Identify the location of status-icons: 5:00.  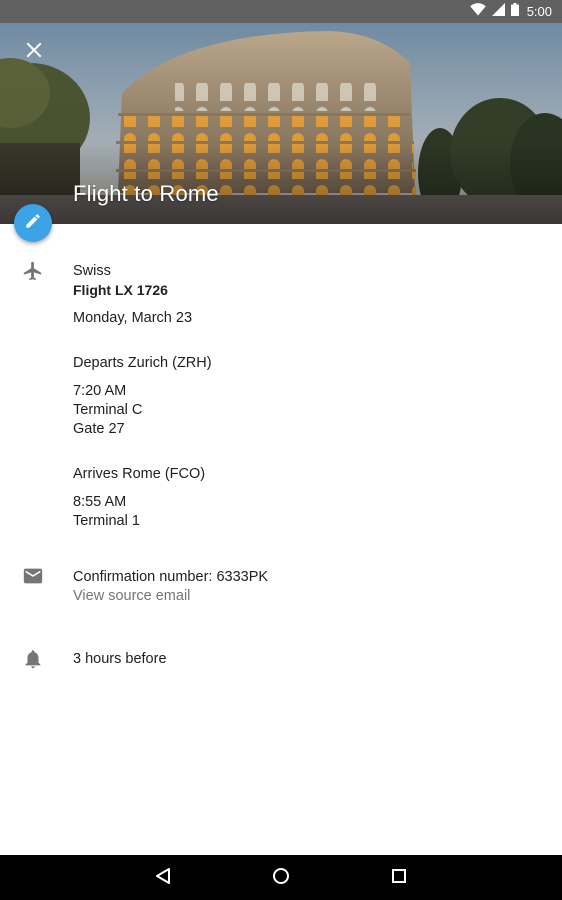
(510, 11).